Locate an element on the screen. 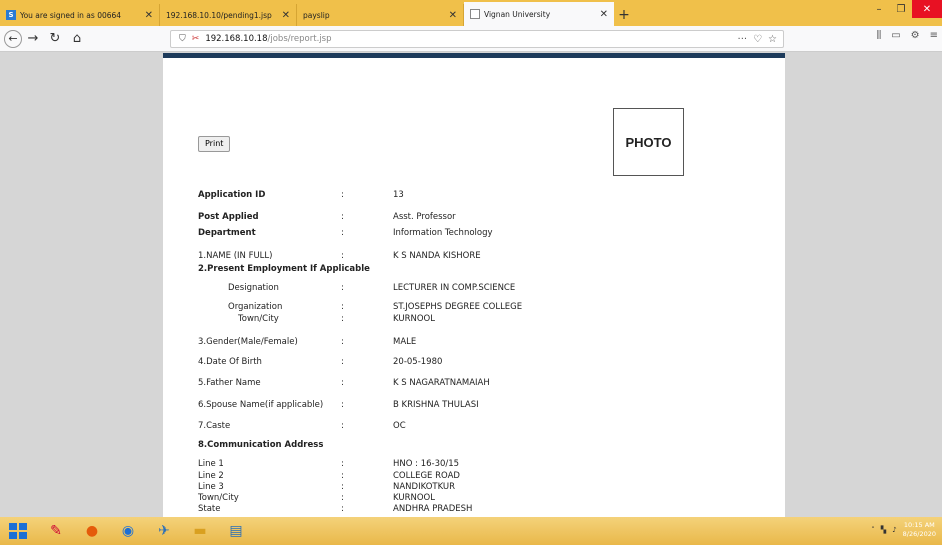 This screenshot has width=942, height=545. detail-label: 2.Present Employment If Applicable is located at coordinates (284, 269).